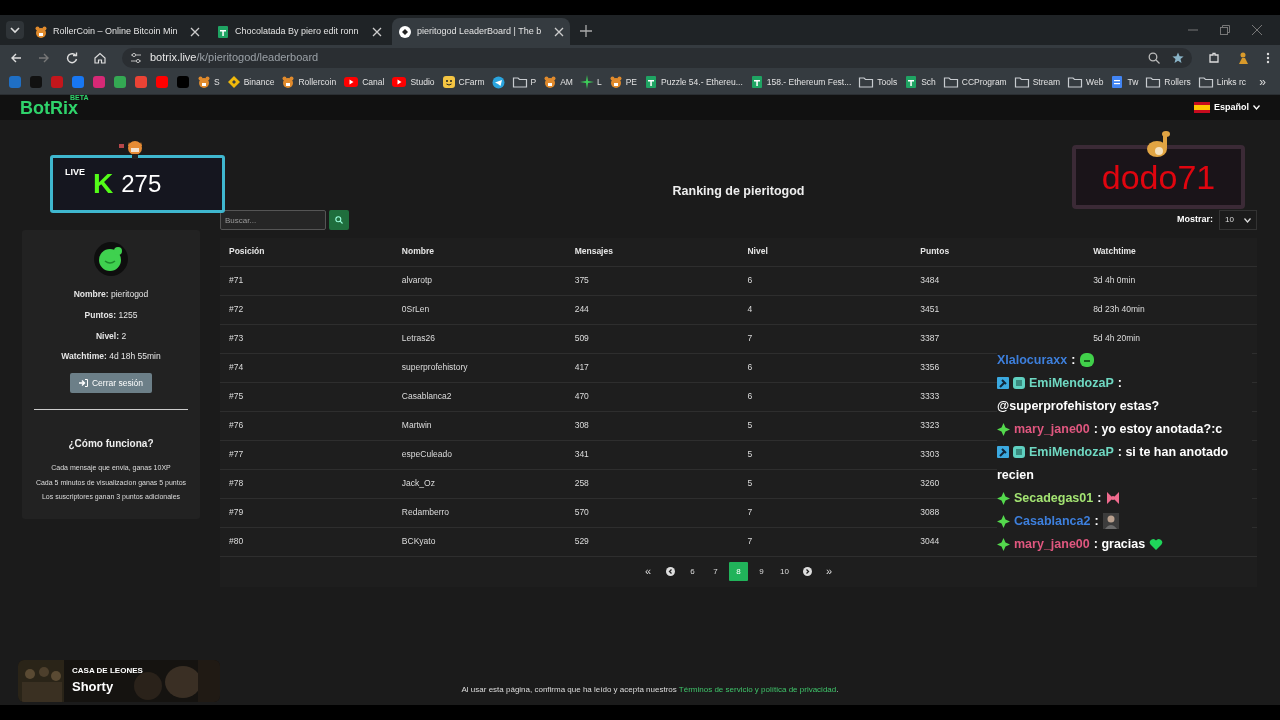 The height and width of the screenshot is (720, 1280). I want to click on bow-emote-icon, so click(1113, 498).